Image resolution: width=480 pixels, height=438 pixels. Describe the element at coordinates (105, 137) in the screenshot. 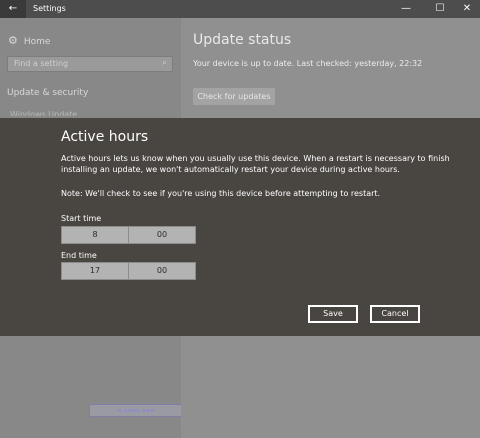

I see `dialog-title: Active hours` at that location.